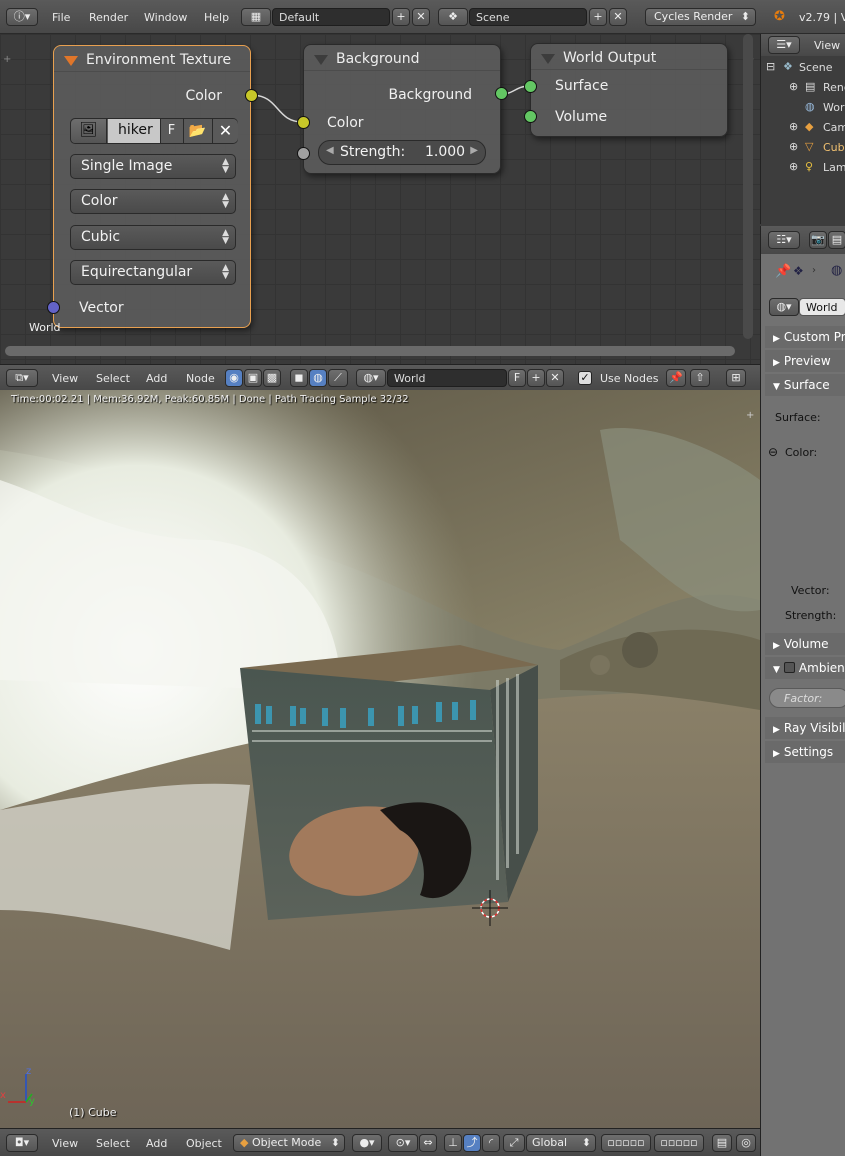 Image resolution: width=845 pixels, height=1156 pixels. I want to click on add-scene-button: +, so click(598, 17).